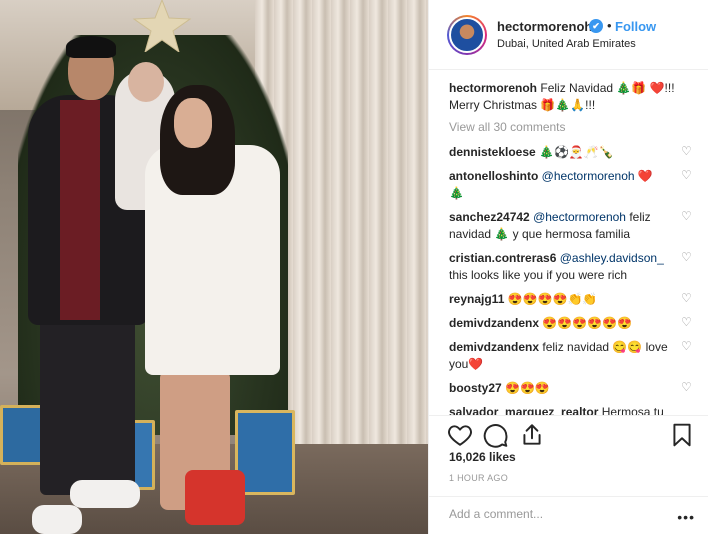 The height and width of the screenshot is (534, 708). Describe the element at coordinates (544, 26) in the screenshot. I see `post-username: hectormorenoh` at that location.